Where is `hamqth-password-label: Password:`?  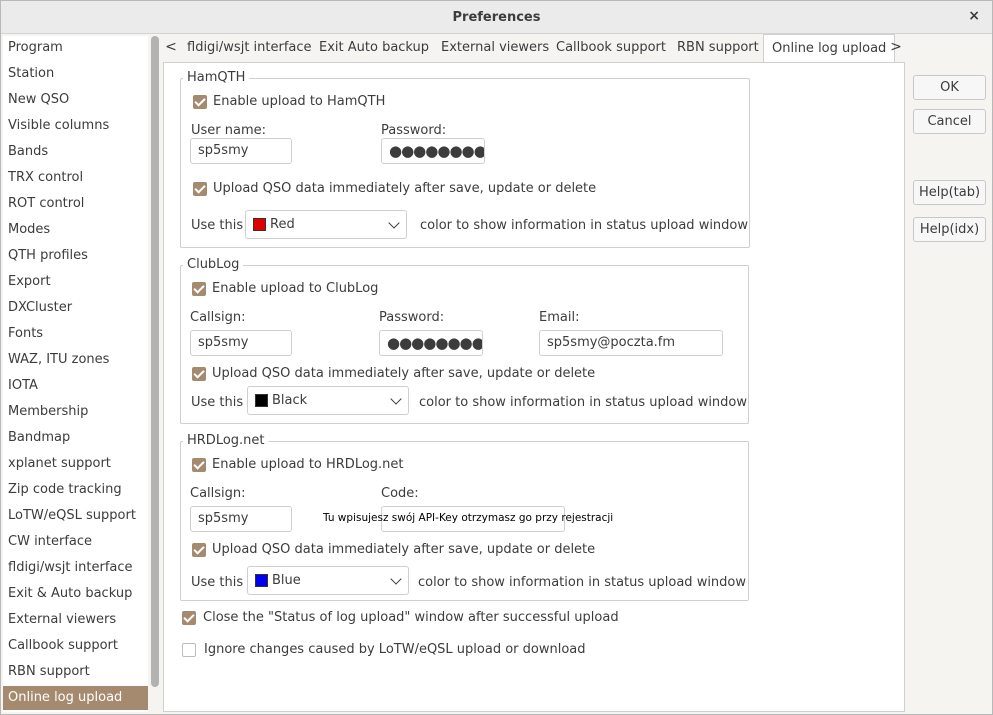 hamqth-password-label: Password: is located at coordinates (414, 130).